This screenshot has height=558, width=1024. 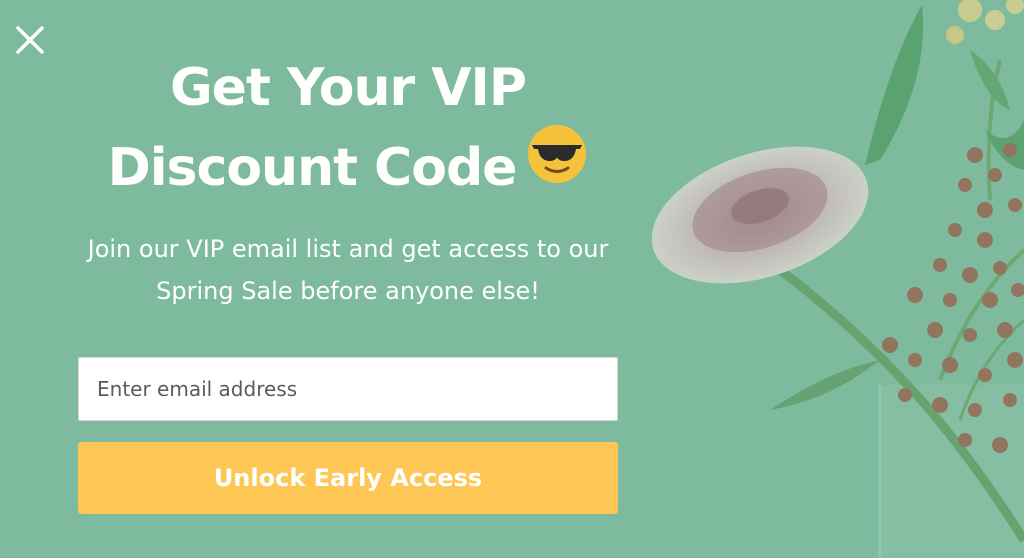 What do you see at coordinates (348, 389) in the screenshot?
I see `email-field` at bounding box center [348, 389].